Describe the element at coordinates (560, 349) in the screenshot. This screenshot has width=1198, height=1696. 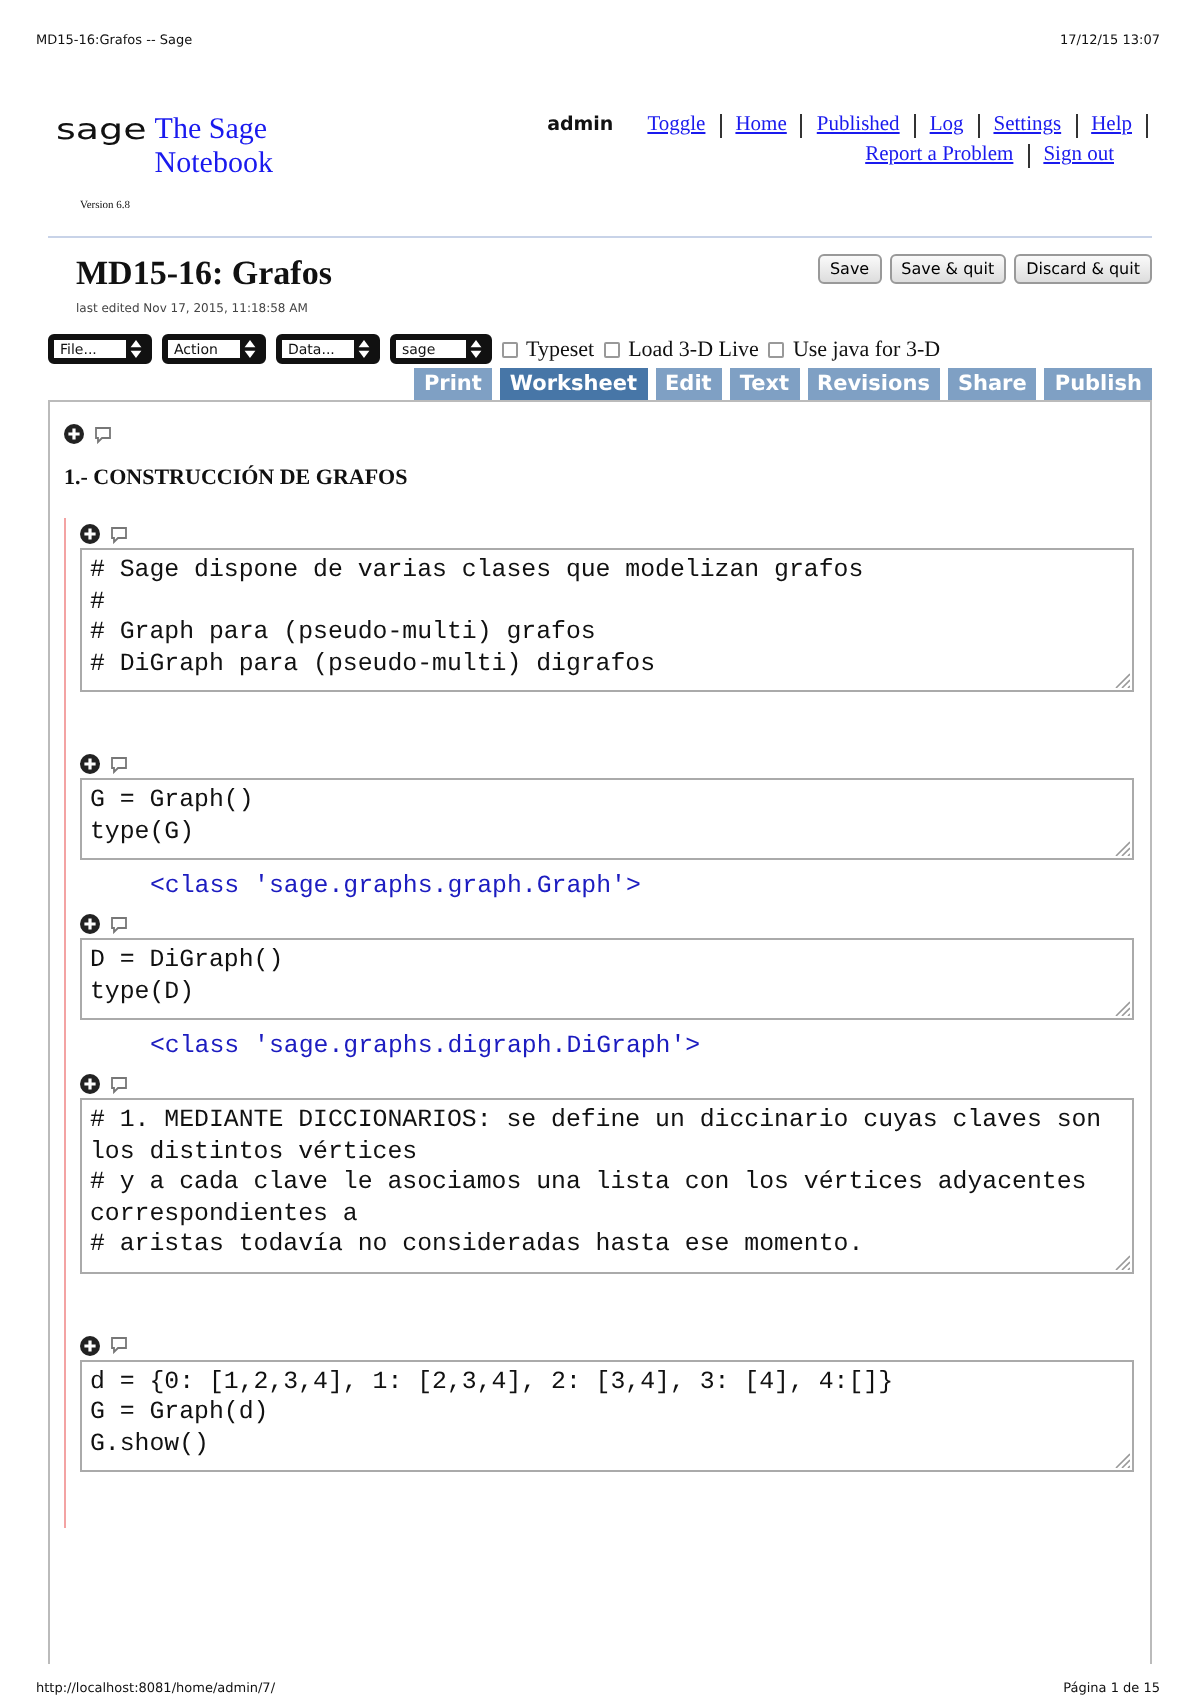
I see `checkbox-label: Typeset` at that location.